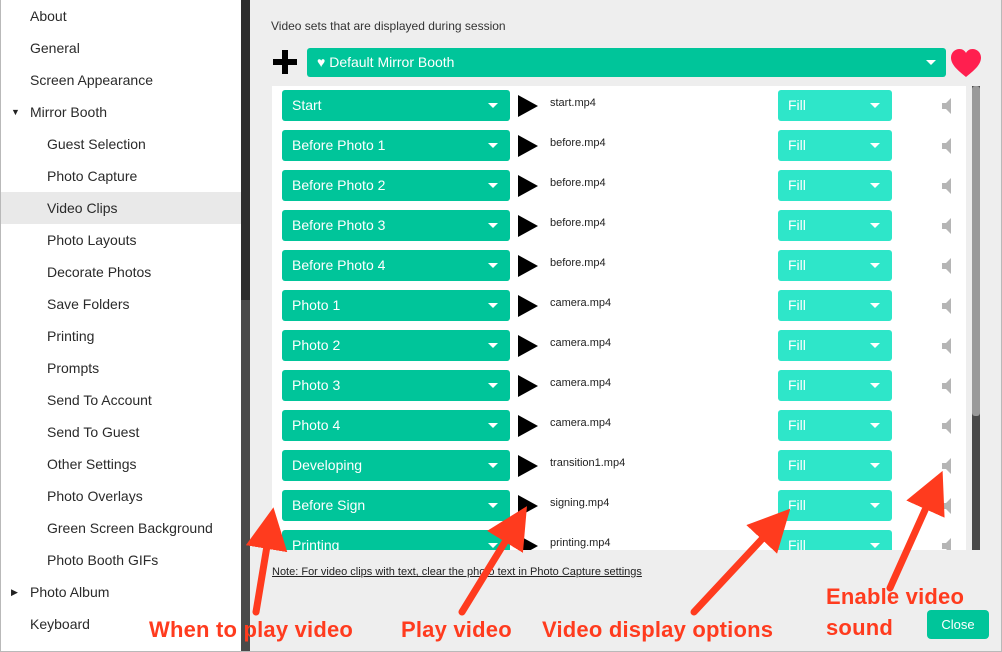  Describe the element at coordinates (120, 400) in the screenshot. I see `sidebar-item-send-to-account: Send To Account` at that location.